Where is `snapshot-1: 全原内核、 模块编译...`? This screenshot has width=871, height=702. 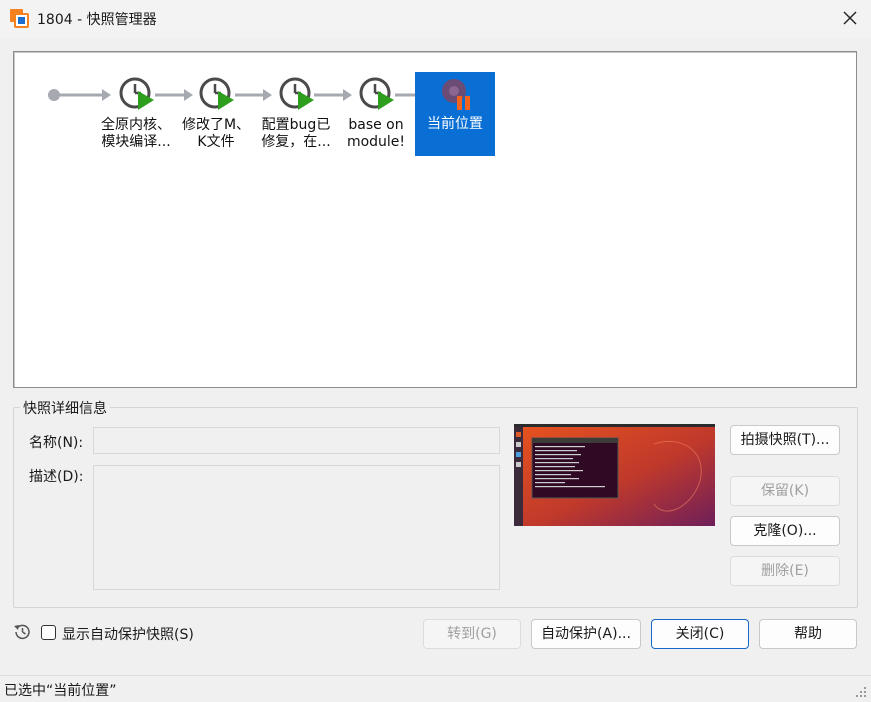
snapshot-1: 全原内核、 模块编译... is located at coordinates (136, 134).